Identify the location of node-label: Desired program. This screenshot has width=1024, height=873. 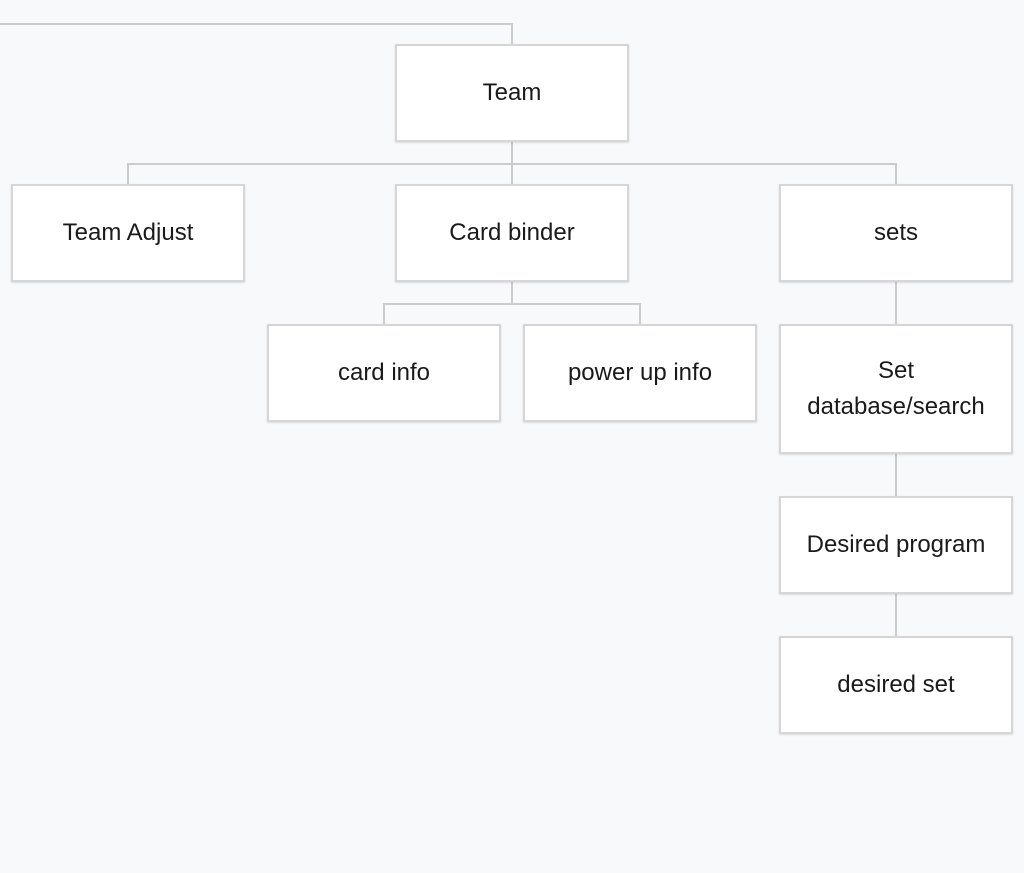
(896, 544).